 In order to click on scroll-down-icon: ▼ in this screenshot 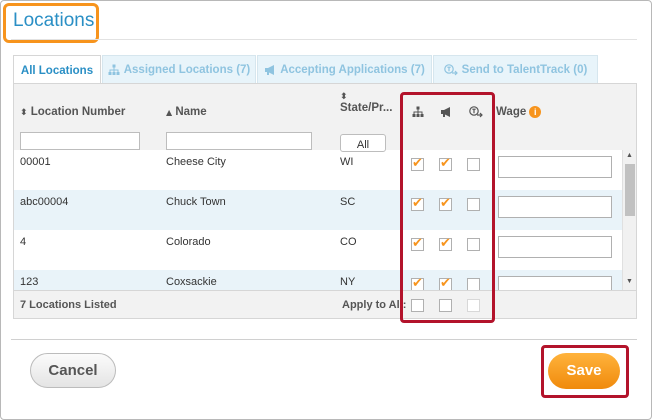, I will do `click(629, 281)`.